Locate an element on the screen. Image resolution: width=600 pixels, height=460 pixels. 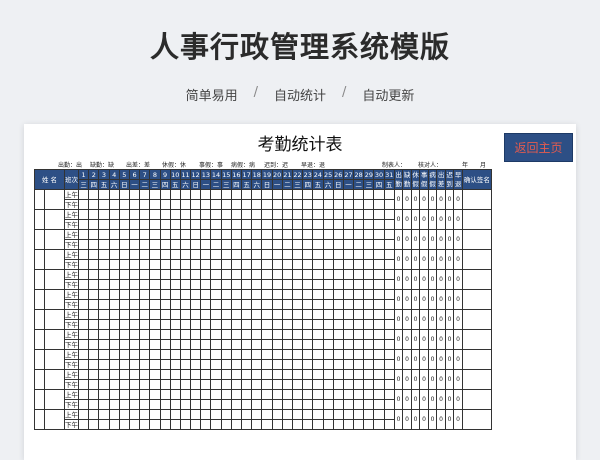
signature-cell is located at coordinates (476, 379).